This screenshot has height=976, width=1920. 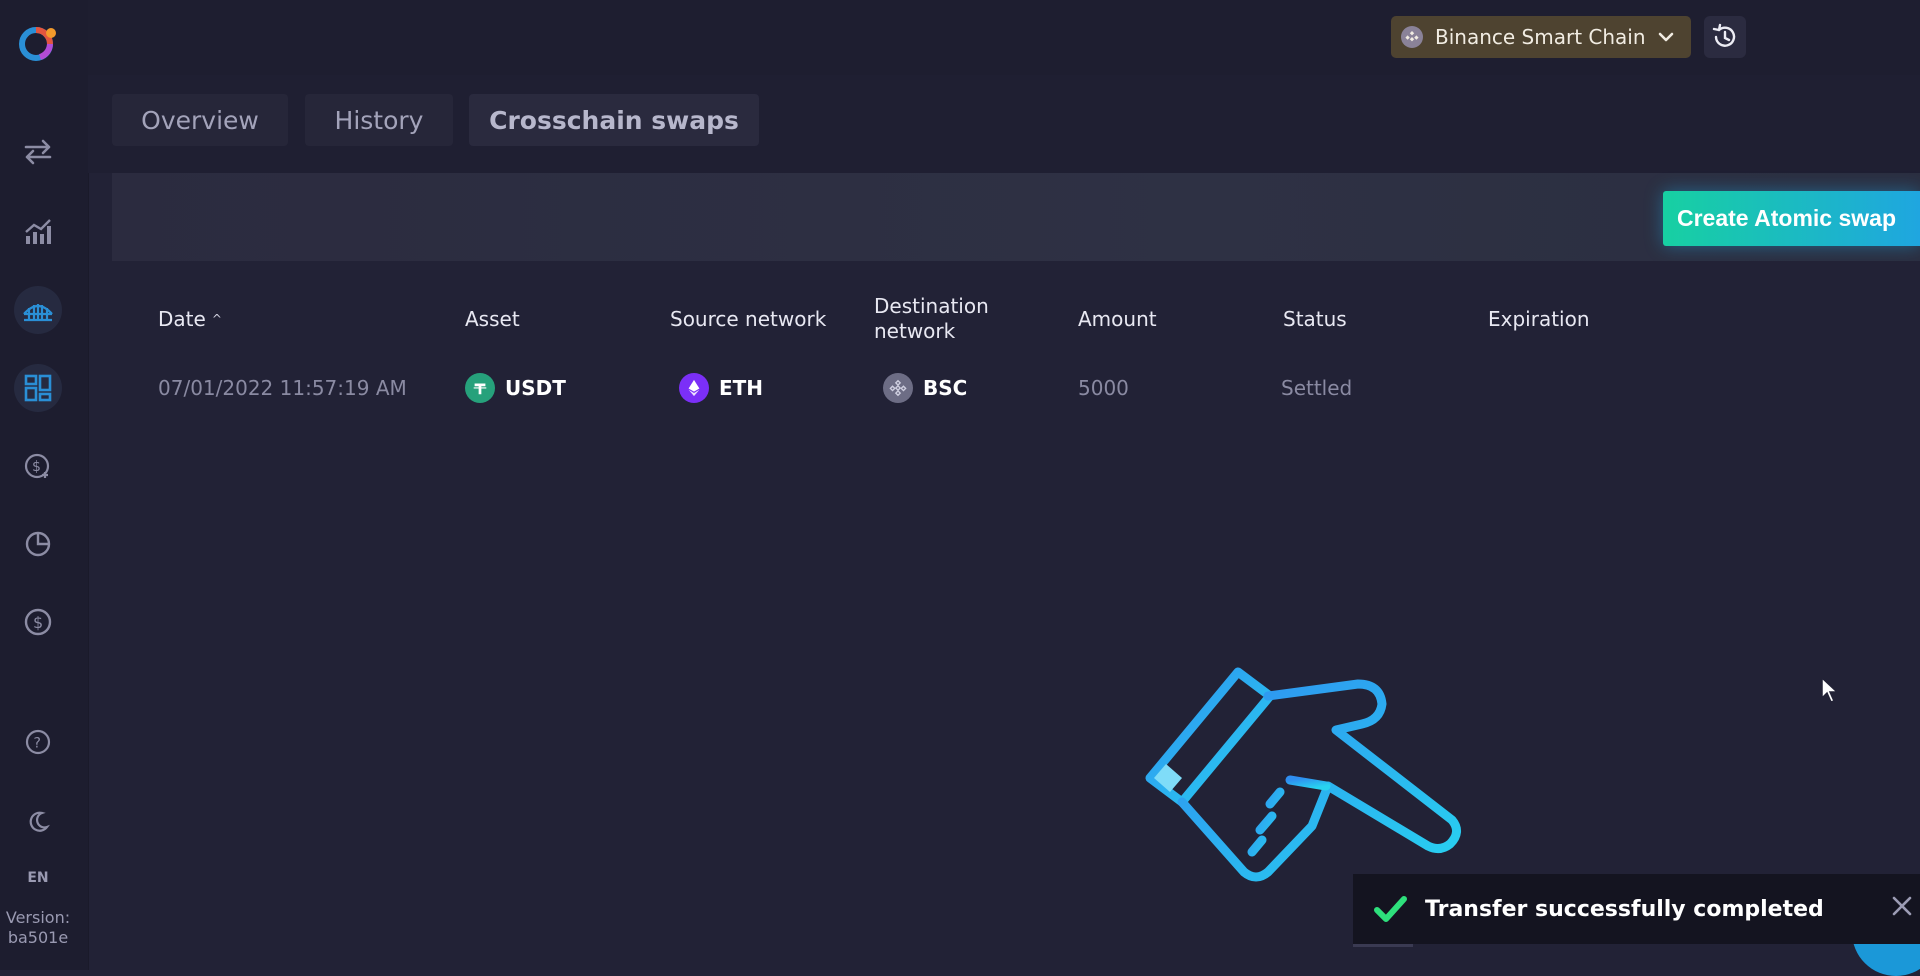 I want to click on actions-banner, so click(x=1016, y=217).